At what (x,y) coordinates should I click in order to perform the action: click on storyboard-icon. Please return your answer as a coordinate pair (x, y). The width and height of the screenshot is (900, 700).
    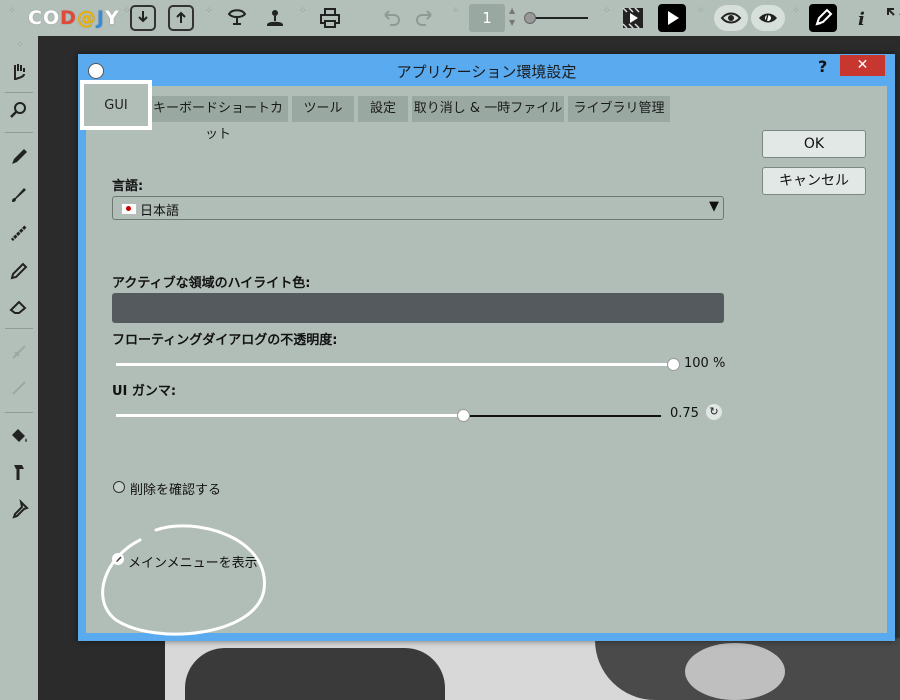
    Looking at the image, I should click on (633, 18).